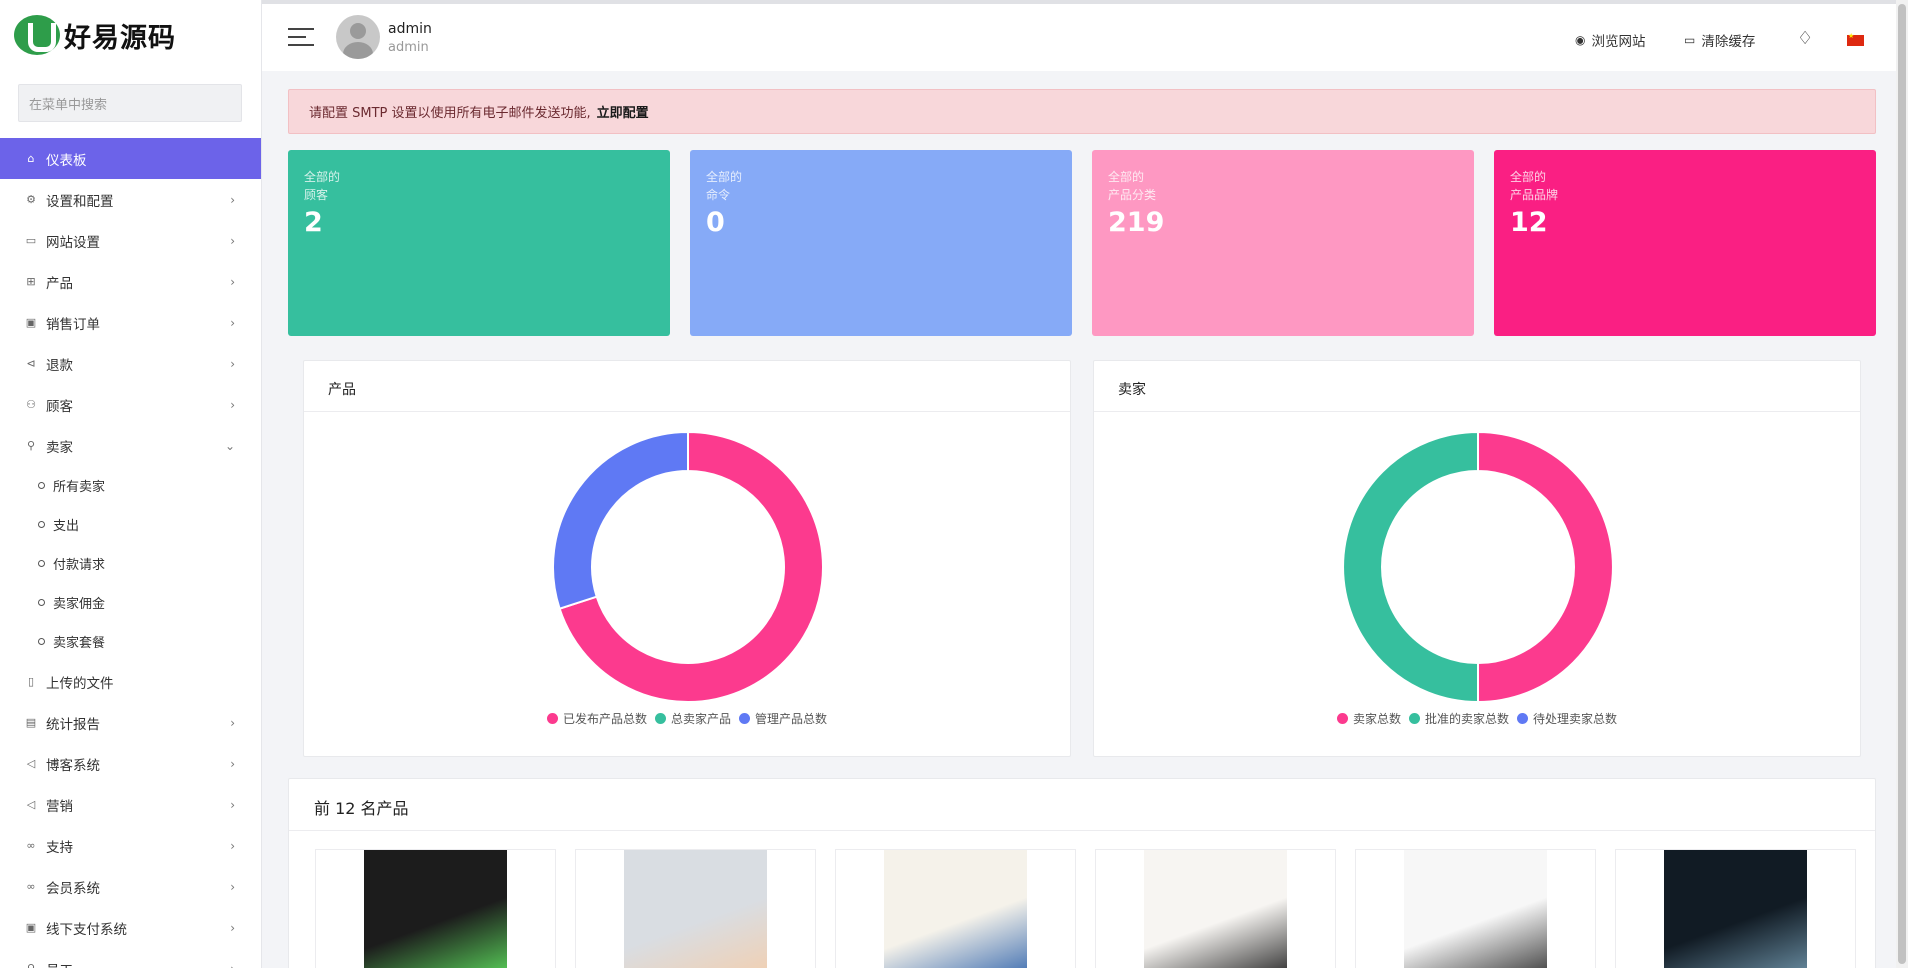  I want to click on clear-cache-button: ▭ 清除缓存, so click(1719, 40).